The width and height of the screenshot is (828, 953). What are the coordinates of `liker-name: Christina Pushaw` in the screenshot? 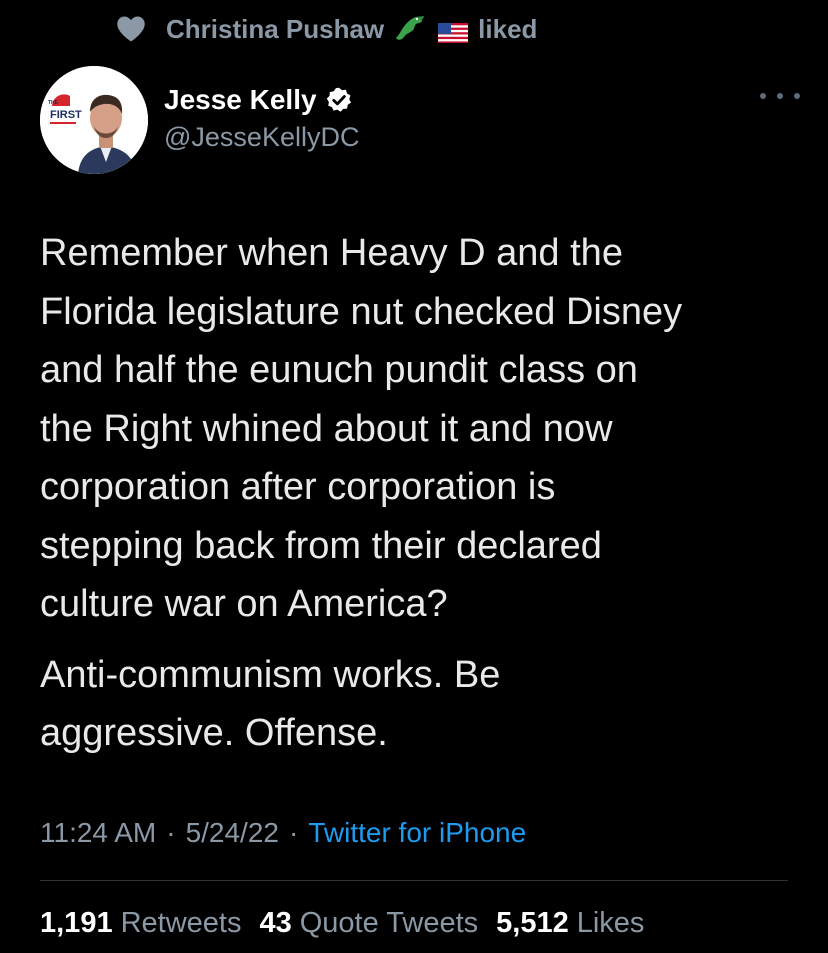 It's located at (275, 29).